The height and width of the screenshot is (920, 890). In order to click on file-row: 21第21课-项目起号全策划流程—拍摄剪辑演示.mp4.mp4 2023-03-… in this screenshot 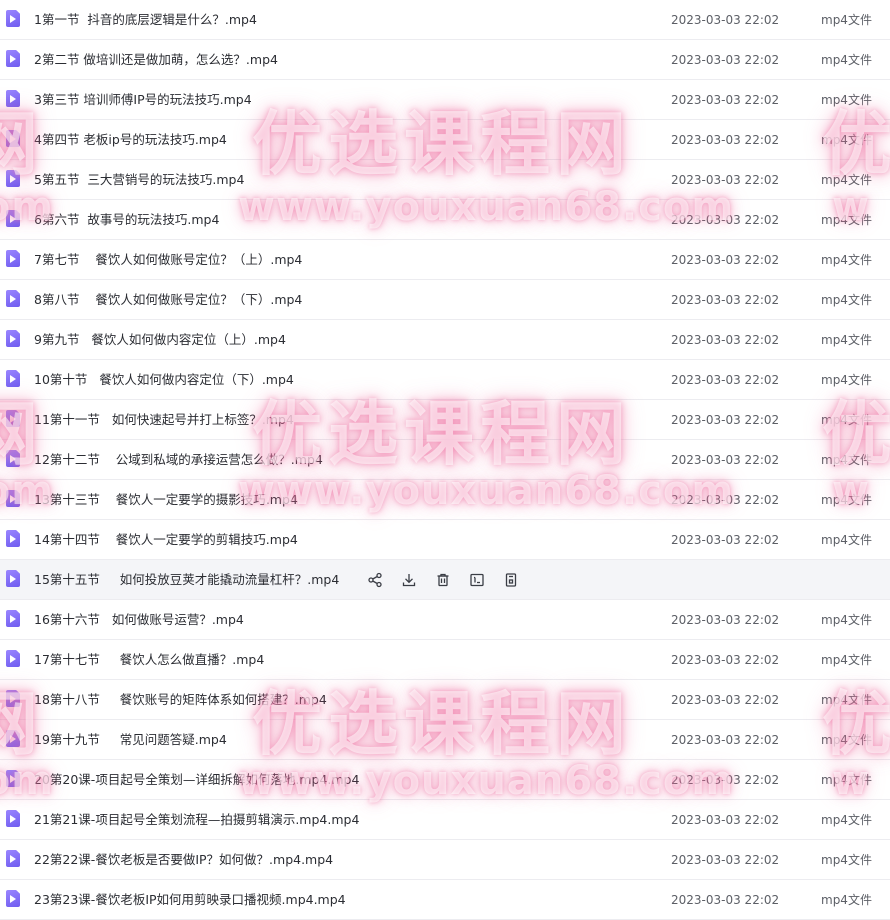, I will do `click(445, 820)`.